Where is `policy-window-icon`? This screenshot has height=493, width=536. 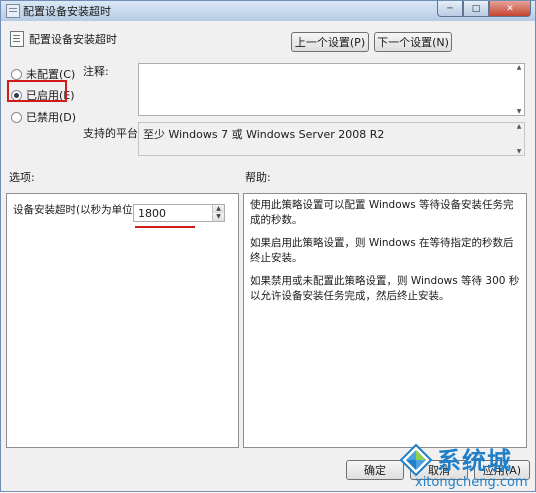
policy-window-icon is located at coordinates (13, 11).